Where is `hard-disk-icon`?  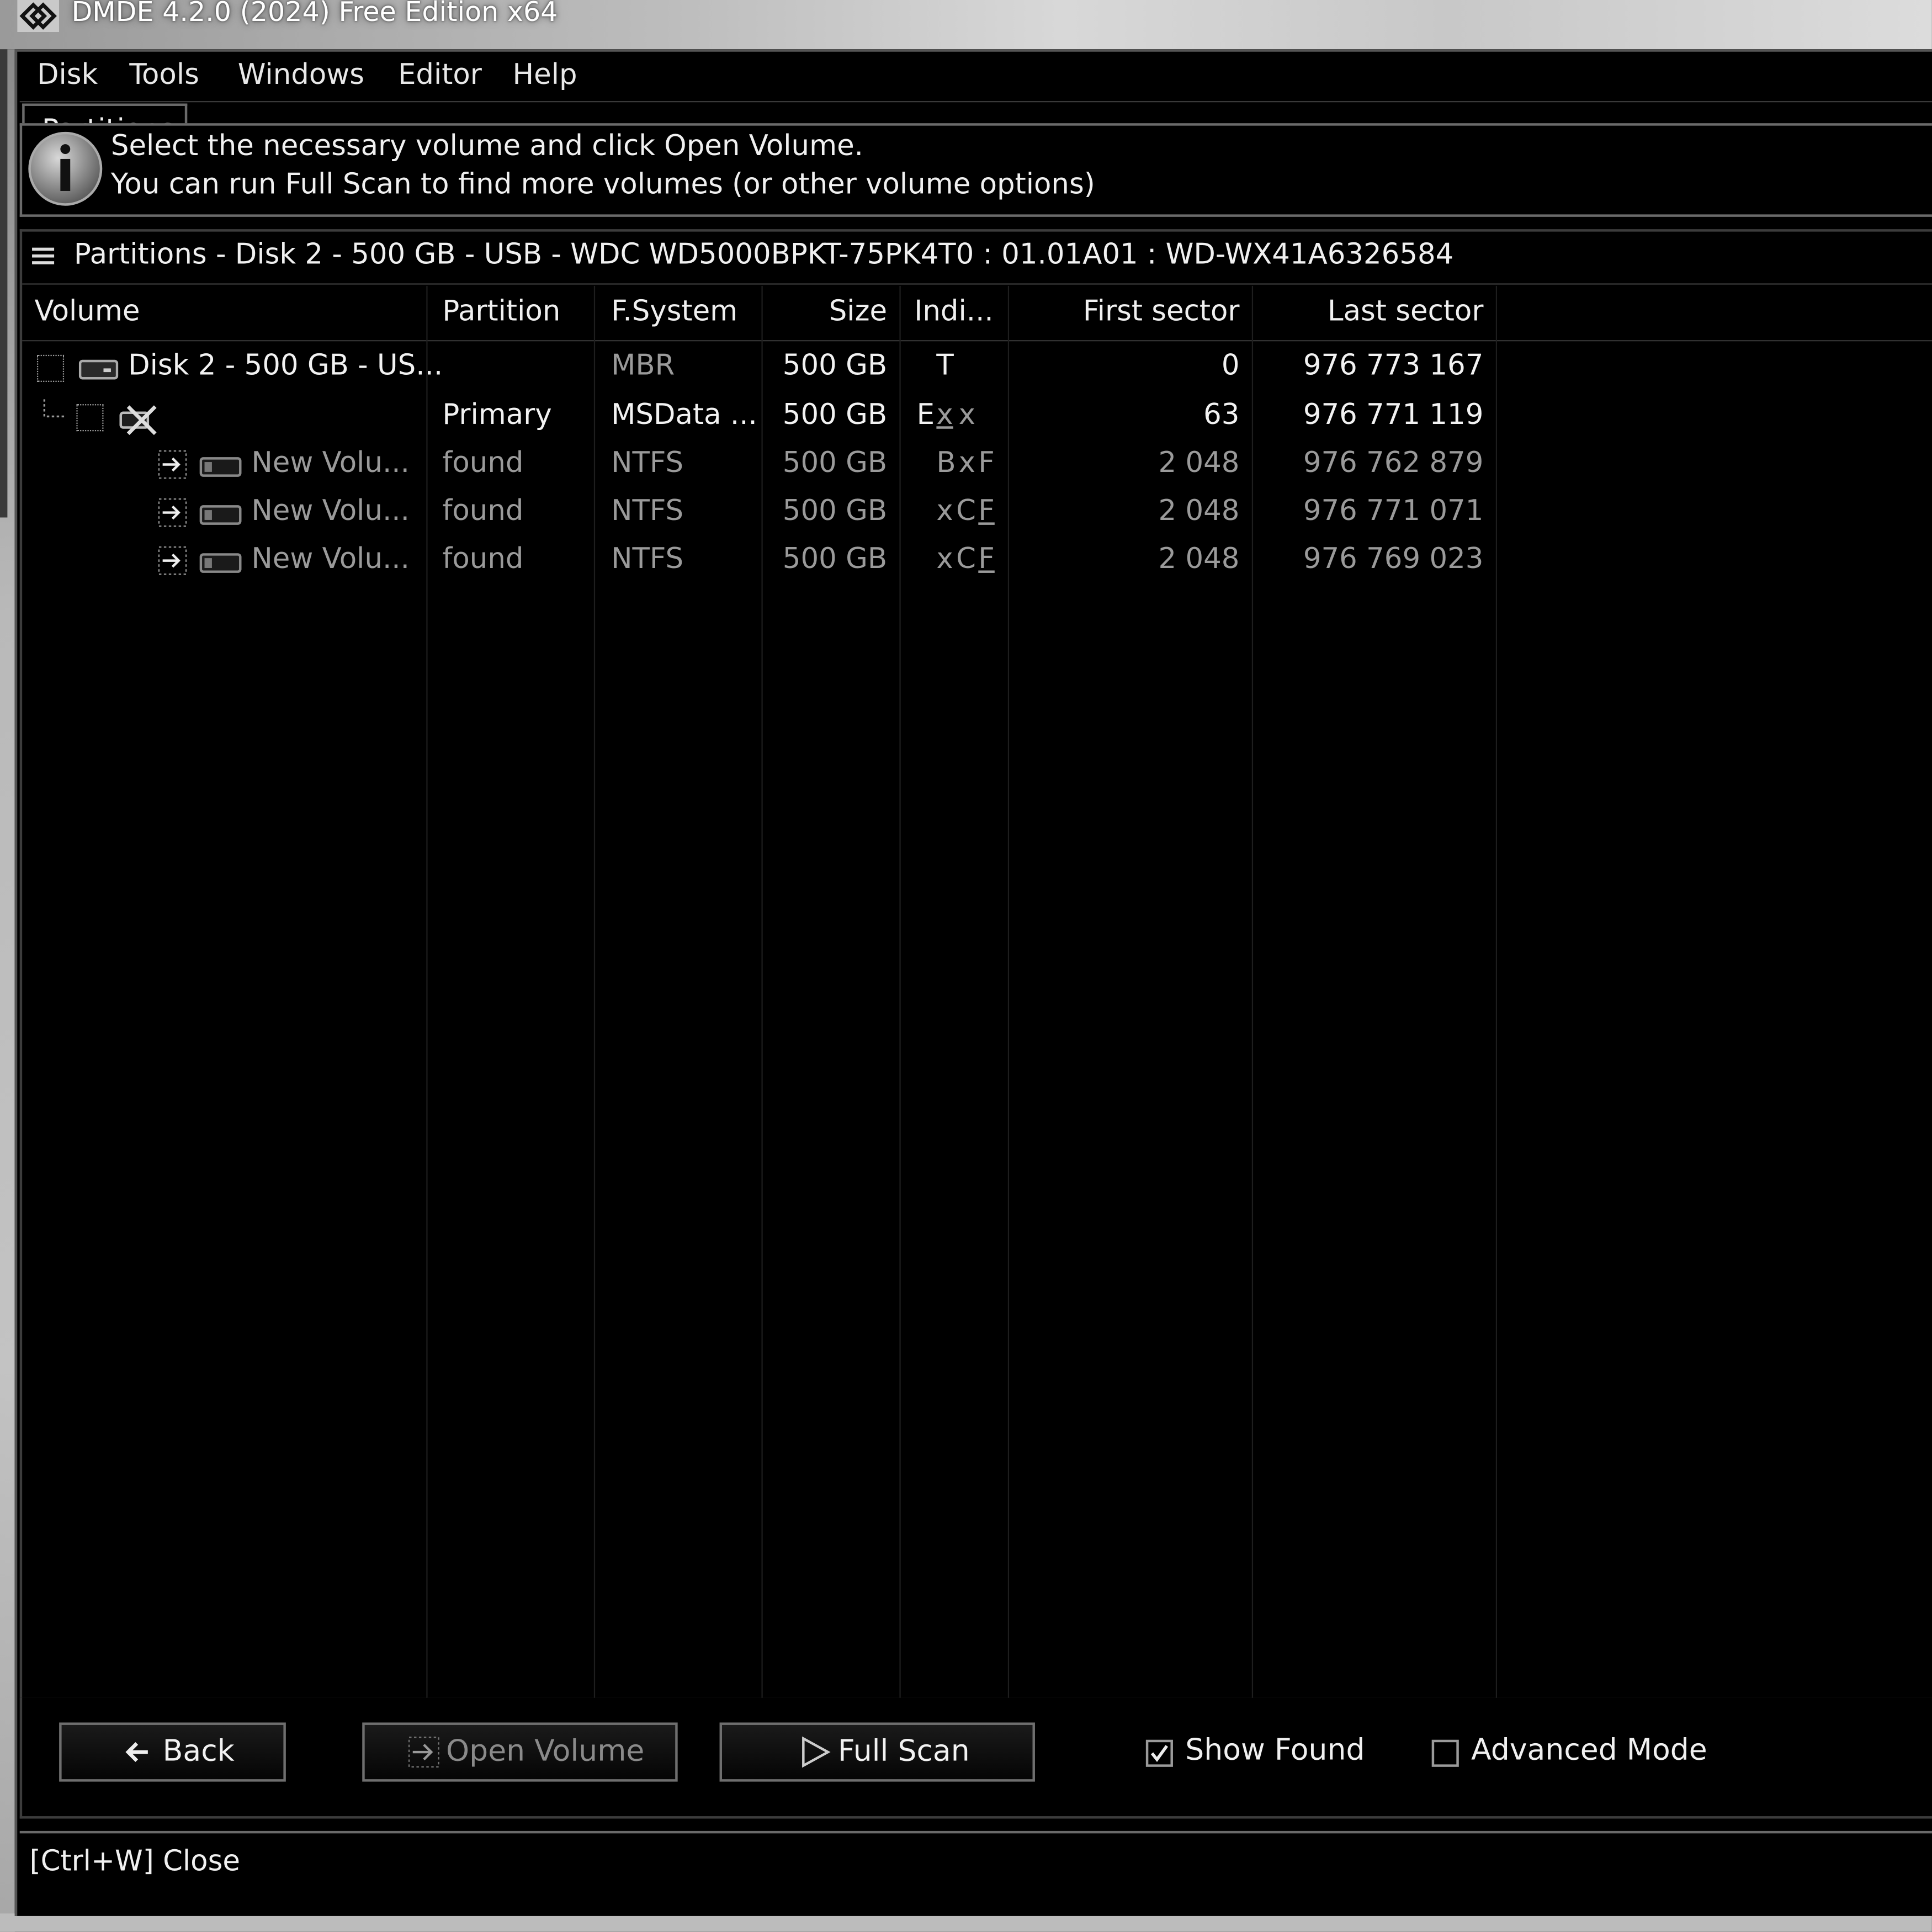 hard-disk-icon is located at coordinates (99, 370).